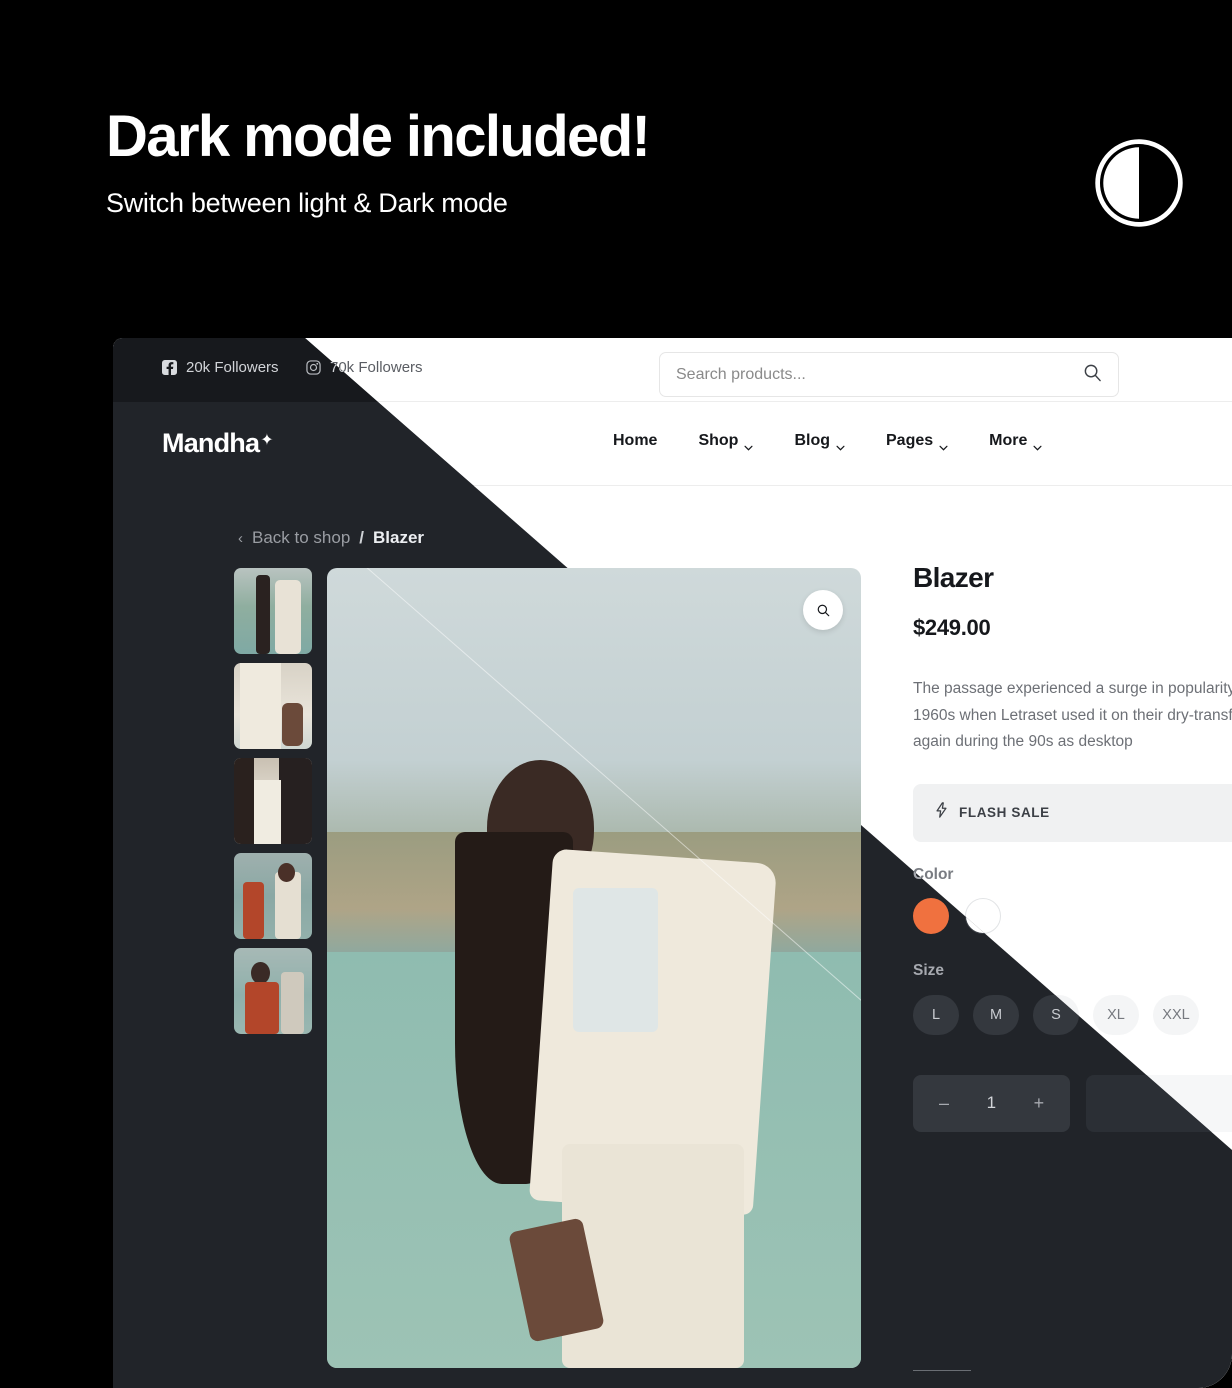 Image resolution: width=1232 pixels, height=1388 pixels. Describe the element at coordinates (232, 367) in the screenshot. I see `facebook-followers-label: 20k Followers` at that location.